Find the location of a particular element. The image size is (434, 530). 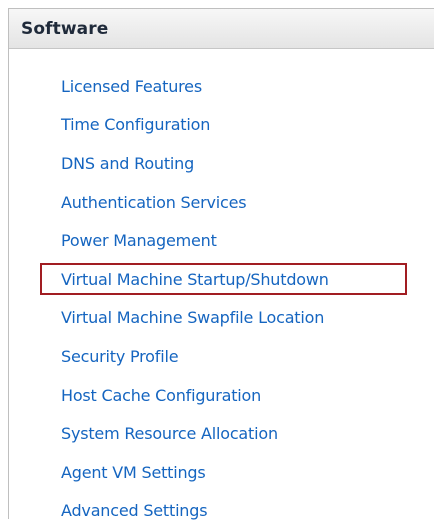

panel-title: Software is located at coordinates (65, 28).